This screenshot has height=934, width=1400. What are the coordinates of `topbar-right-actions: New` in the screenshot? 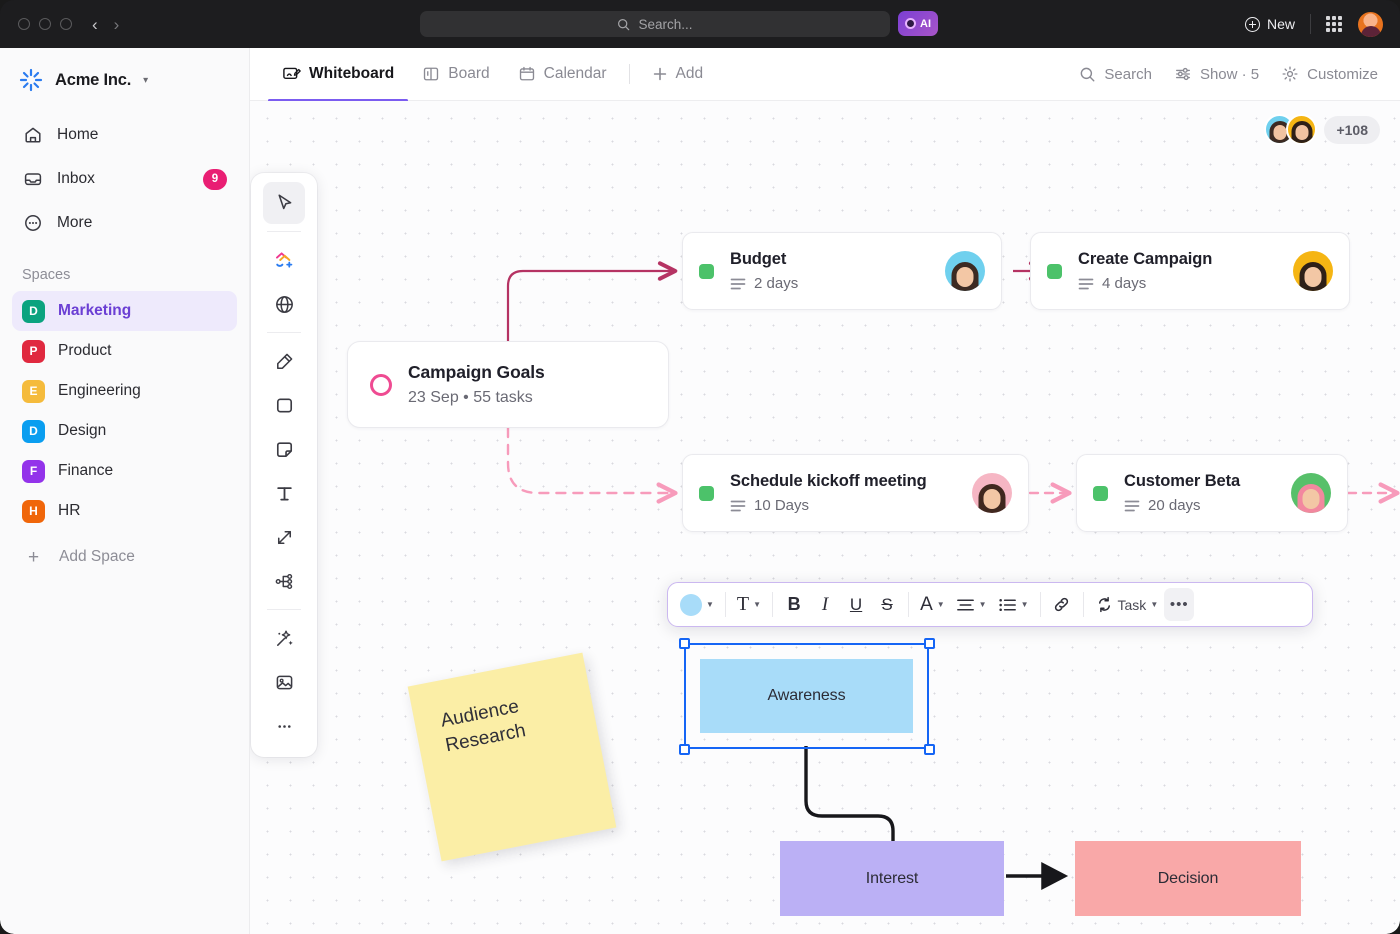 It's located at (1314, 24).